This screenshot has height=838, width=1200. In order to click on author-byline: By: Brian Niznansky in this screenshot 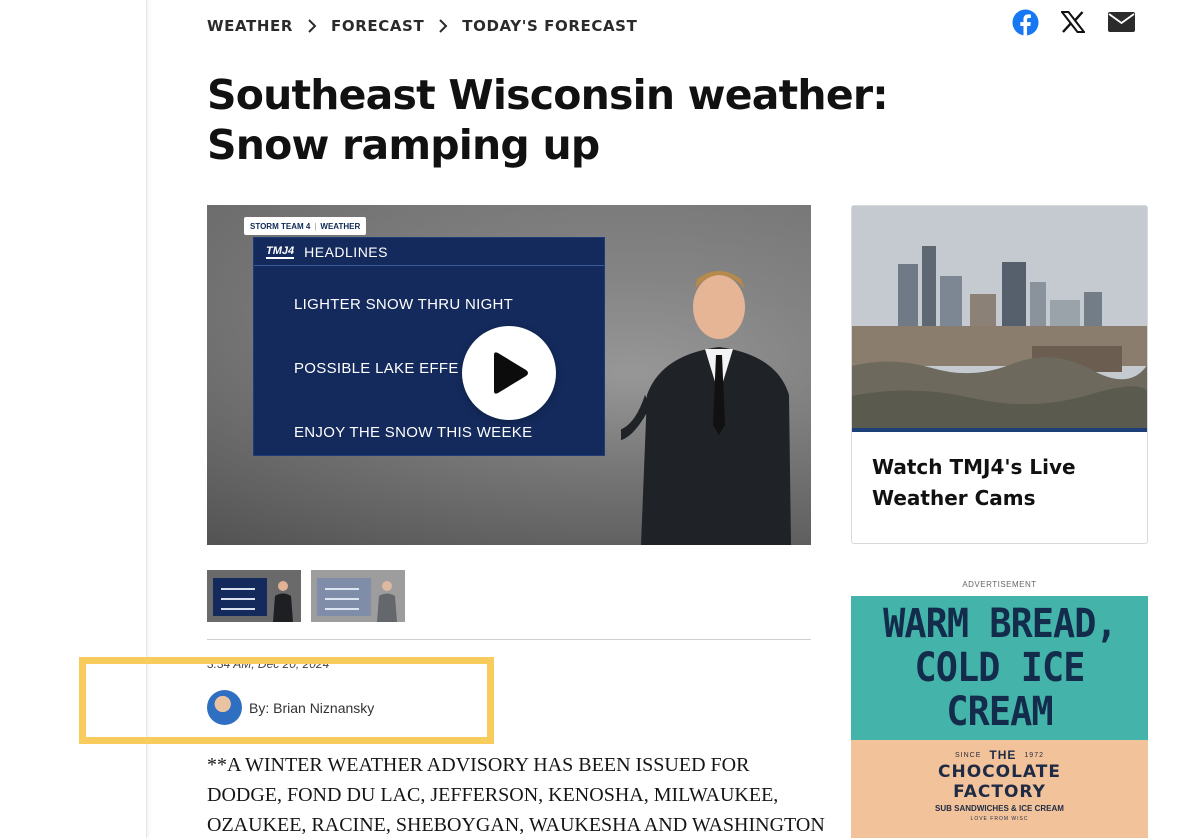, I will do `click(290, 707)`.